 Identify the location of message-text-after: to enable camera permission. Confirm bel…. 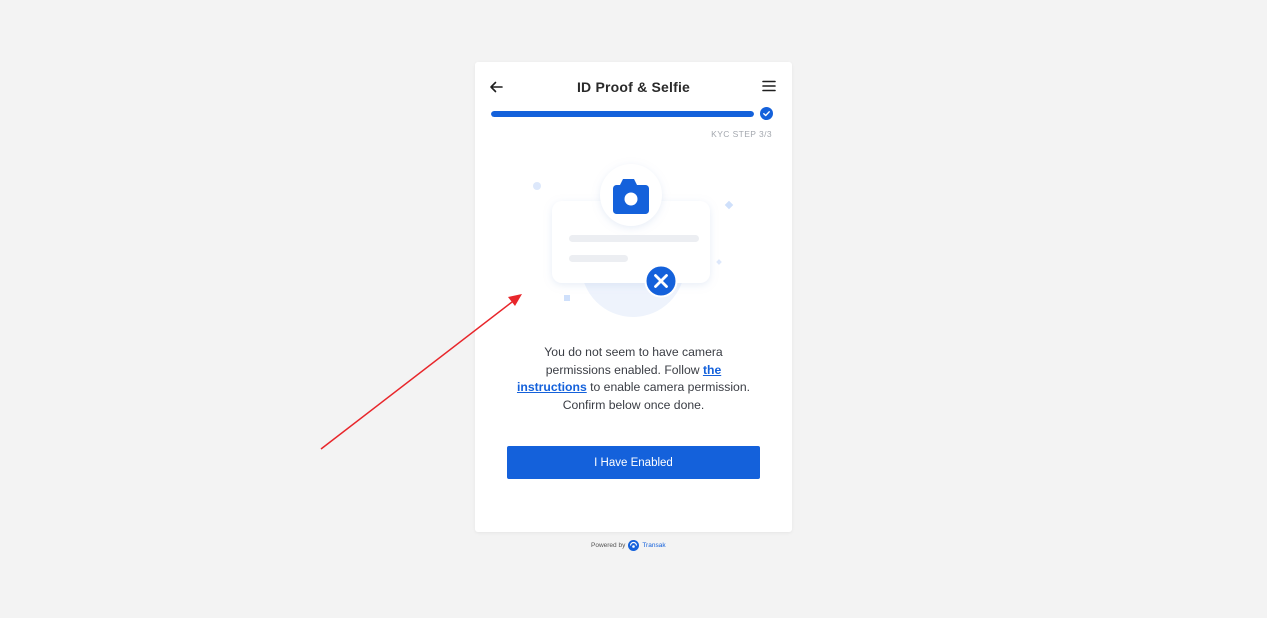
(656, 396).